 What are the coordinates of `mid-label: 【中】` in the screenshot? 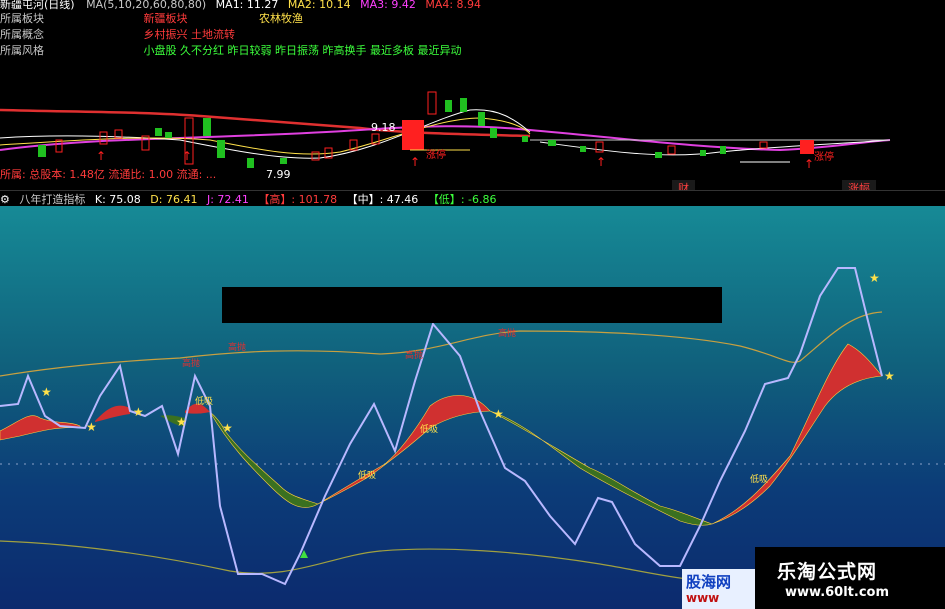 It's located at (363, 199).